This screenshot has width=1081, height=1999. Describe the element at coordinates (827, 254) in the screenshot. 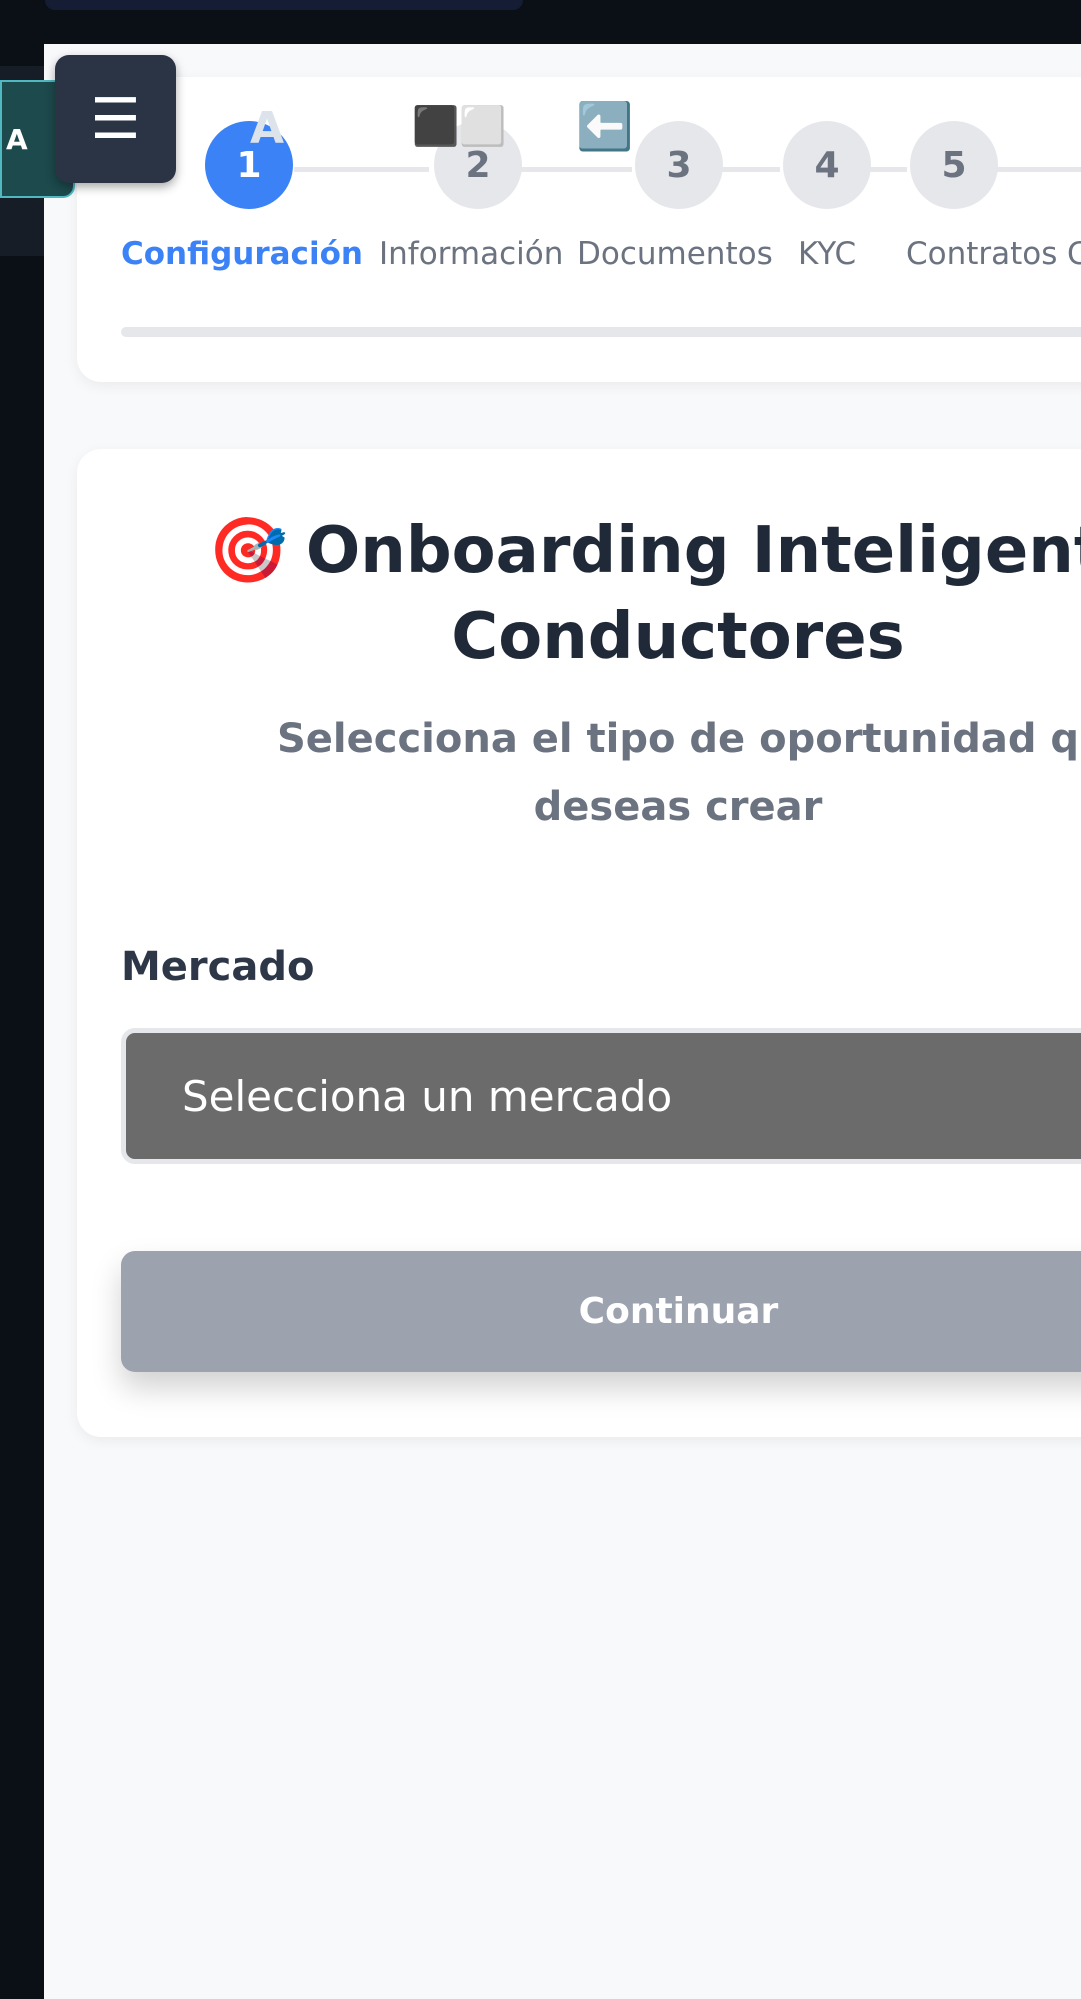

I see `step-label-kyc: KYC` at that location.